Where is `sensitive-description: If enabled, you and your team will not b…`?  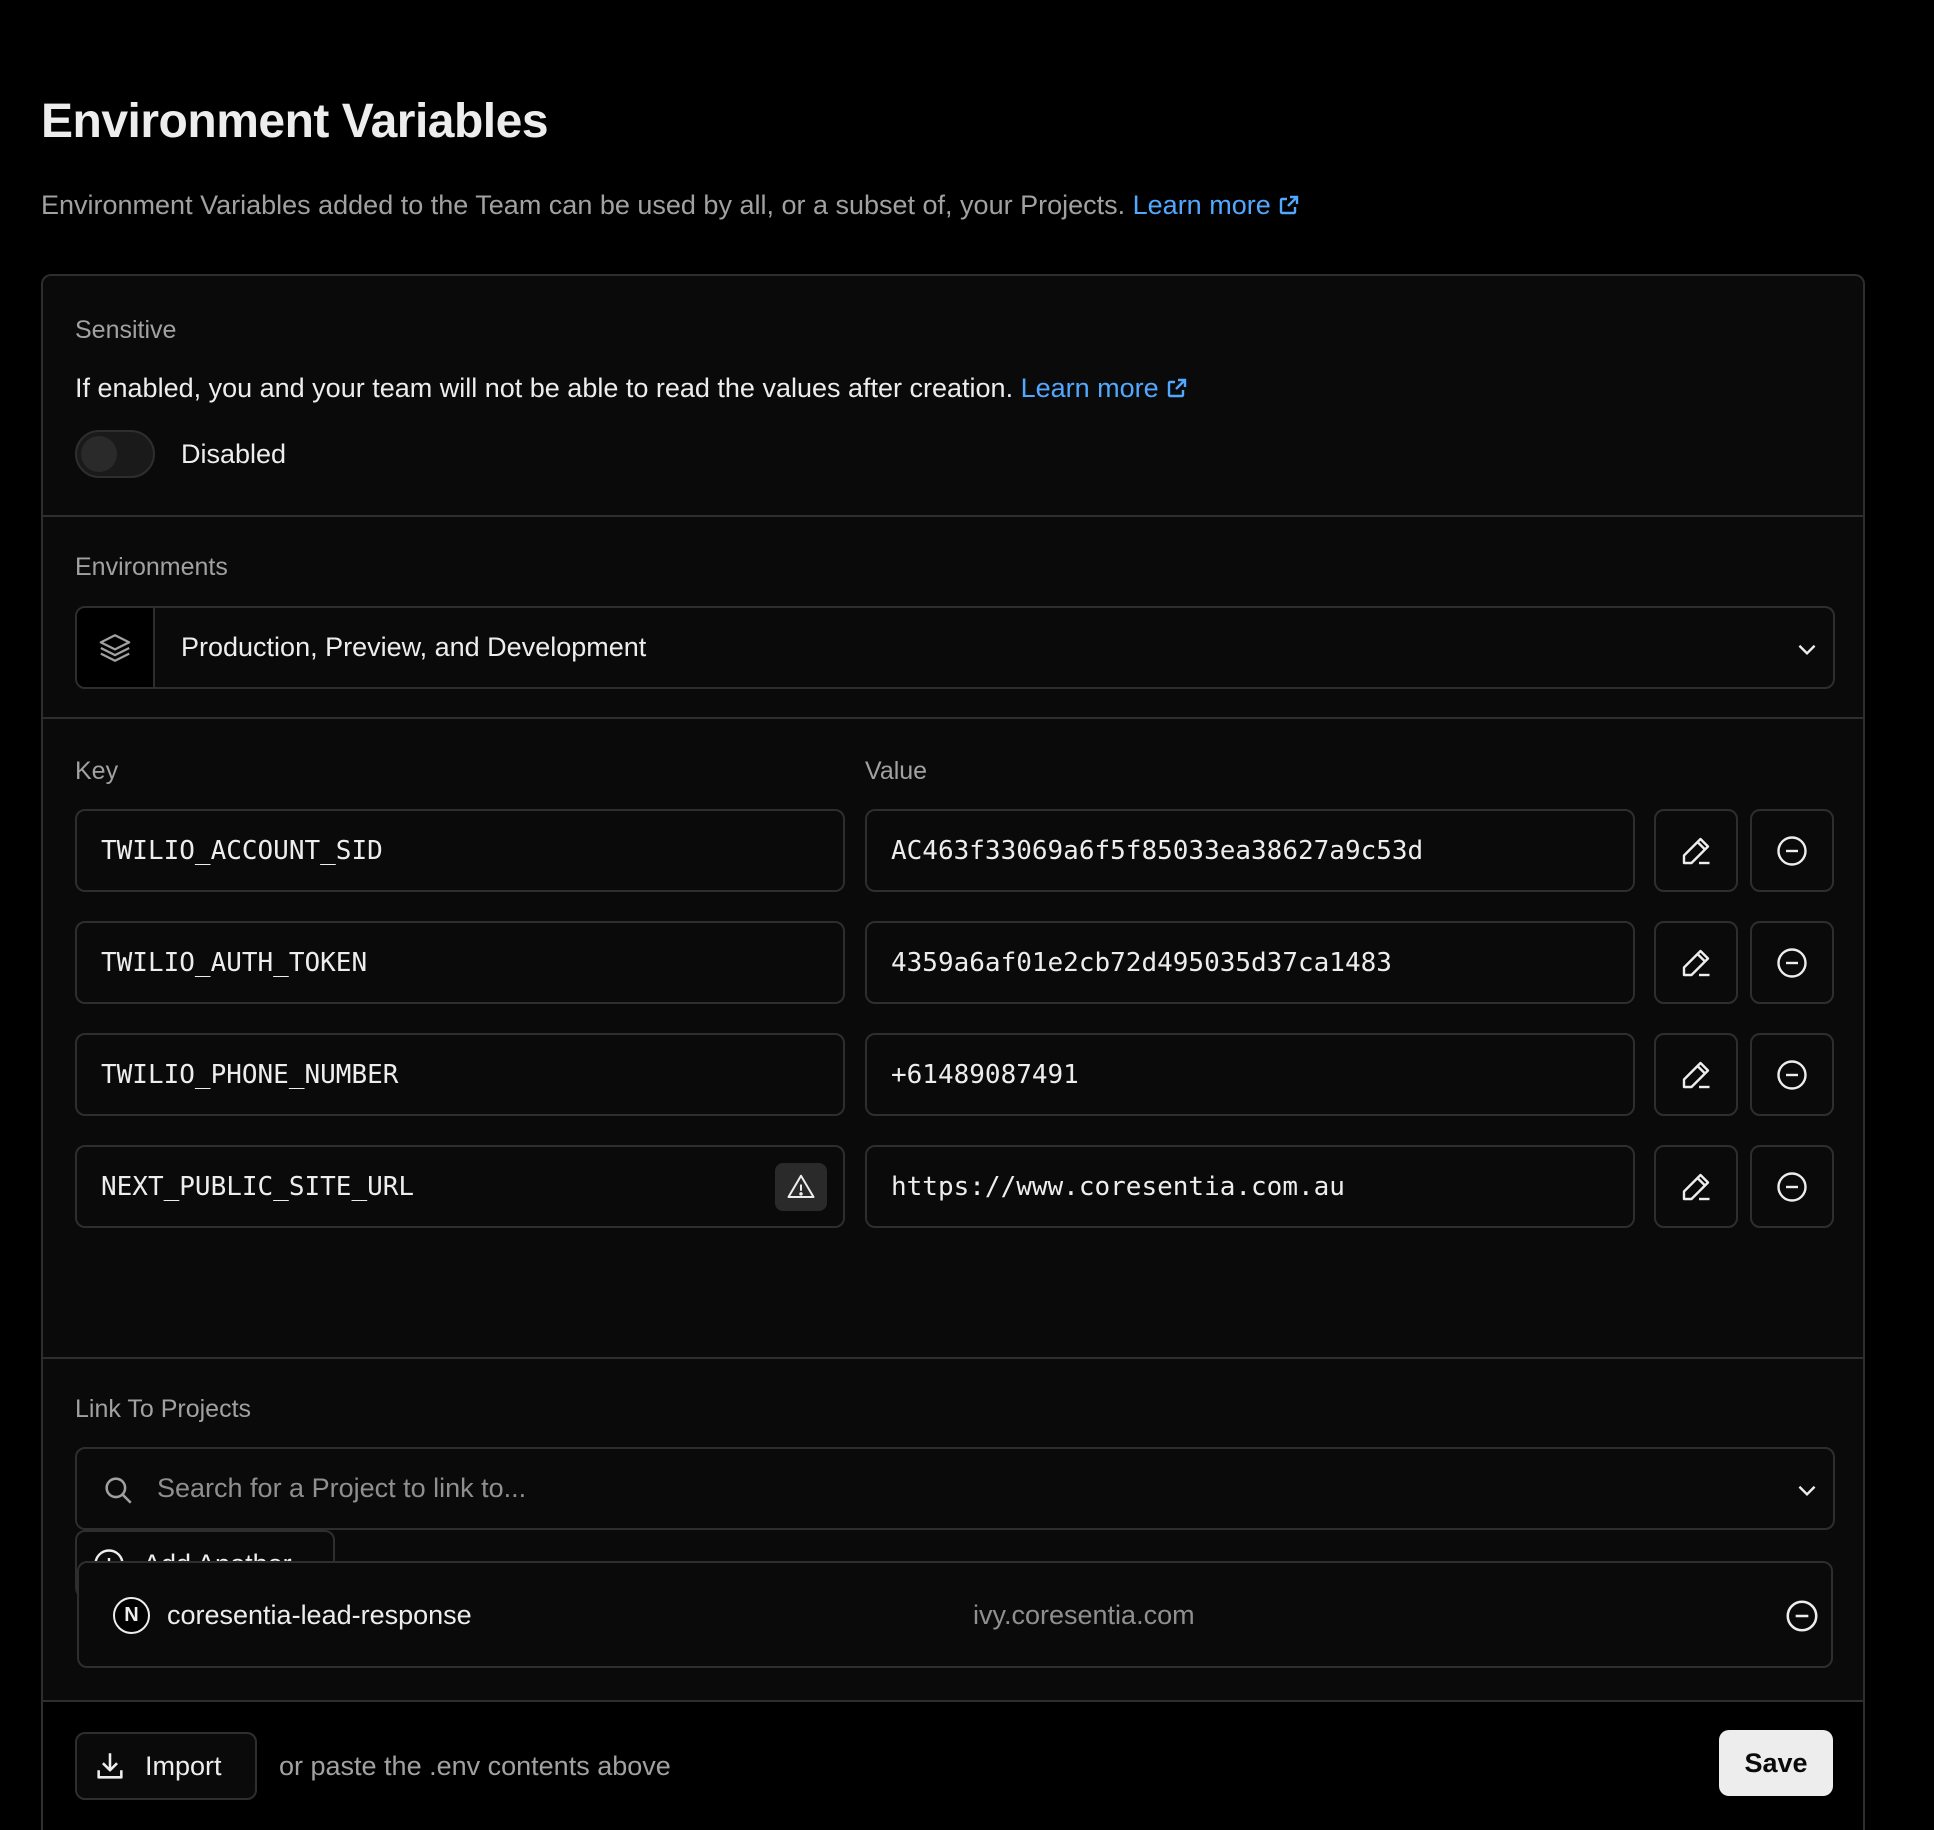 sensitive-description: If enabled, you and your team will not b… is located at coordinates (632, 388).